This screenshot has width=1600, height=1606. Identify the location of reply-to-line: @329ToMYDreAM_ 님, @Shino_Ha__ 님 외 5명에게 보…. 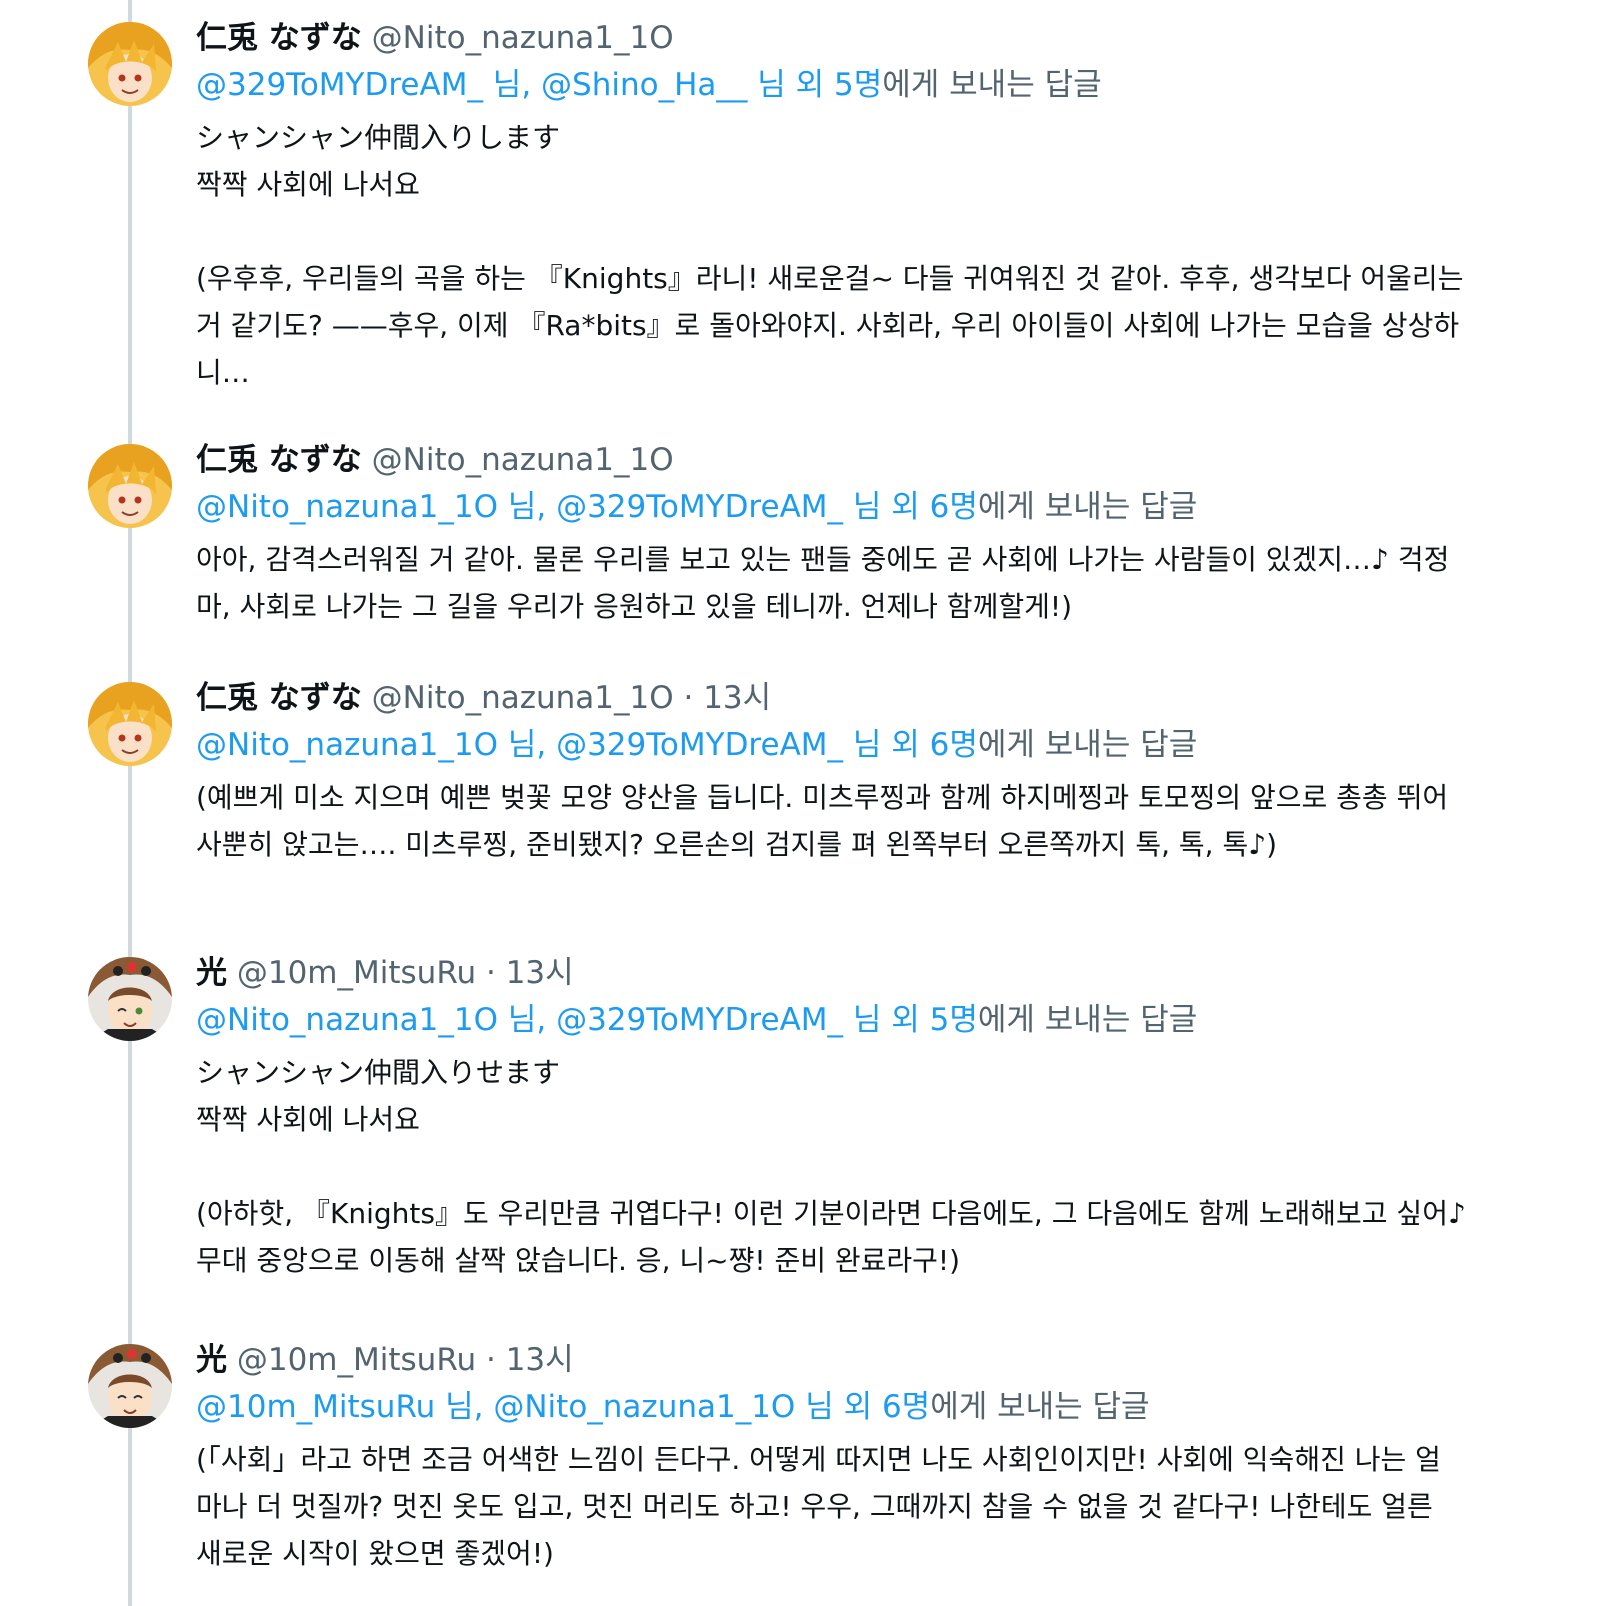
(831, 85).